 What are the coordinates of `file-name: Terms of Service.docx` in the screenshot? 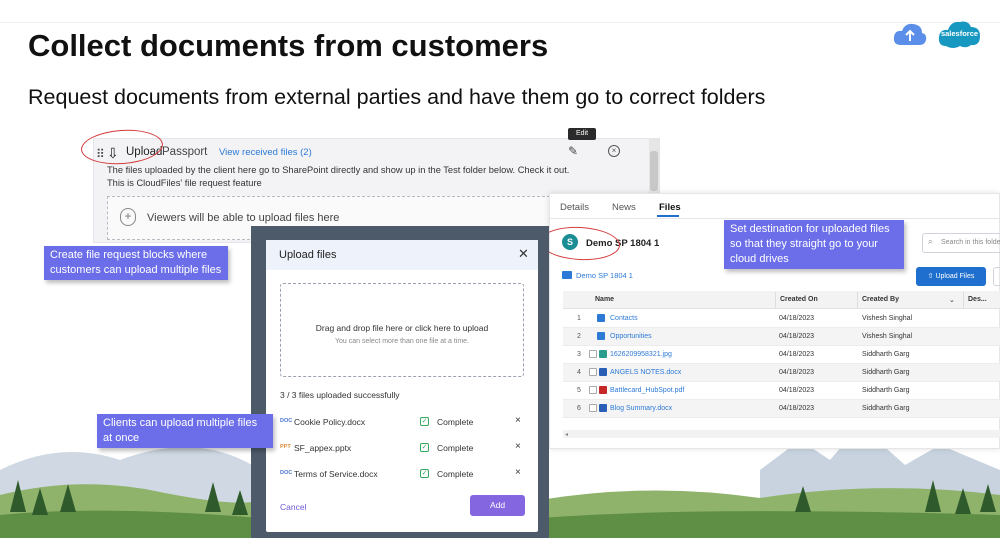 It's located at (336, 474).